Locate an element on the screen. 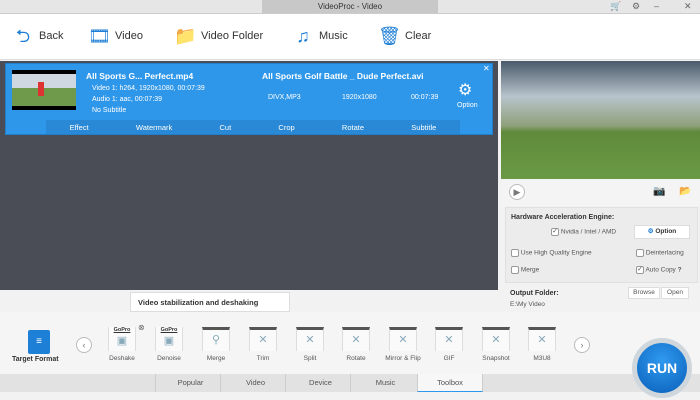 Image resolution: width=700 pixels, height=400 pixels. camera-icon: 📷 is located at coordinates (659, 191).